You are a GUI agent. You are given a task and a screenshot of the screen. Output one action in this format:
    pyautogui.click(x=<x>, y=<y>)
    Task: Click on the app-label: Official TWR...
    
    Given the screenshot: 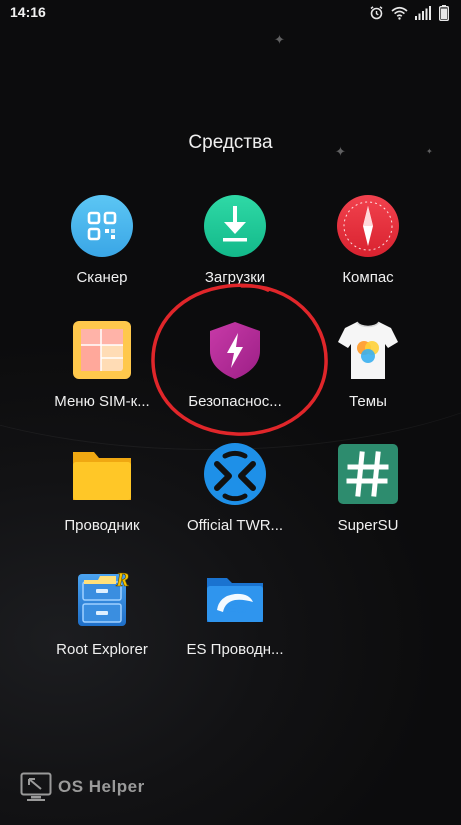 What is the action you would take?
    pyautogui.click(x=235, y=525)
    